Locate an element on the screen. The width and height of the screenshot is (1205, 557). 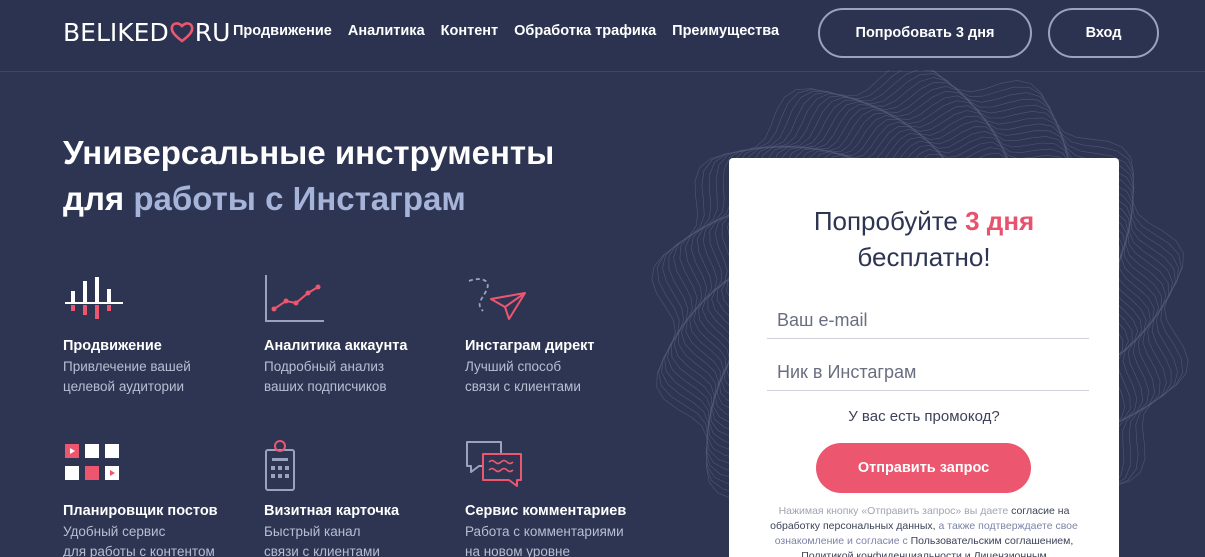
feature-title: Аналитика аккаунта is located at coordinates (336, 346).